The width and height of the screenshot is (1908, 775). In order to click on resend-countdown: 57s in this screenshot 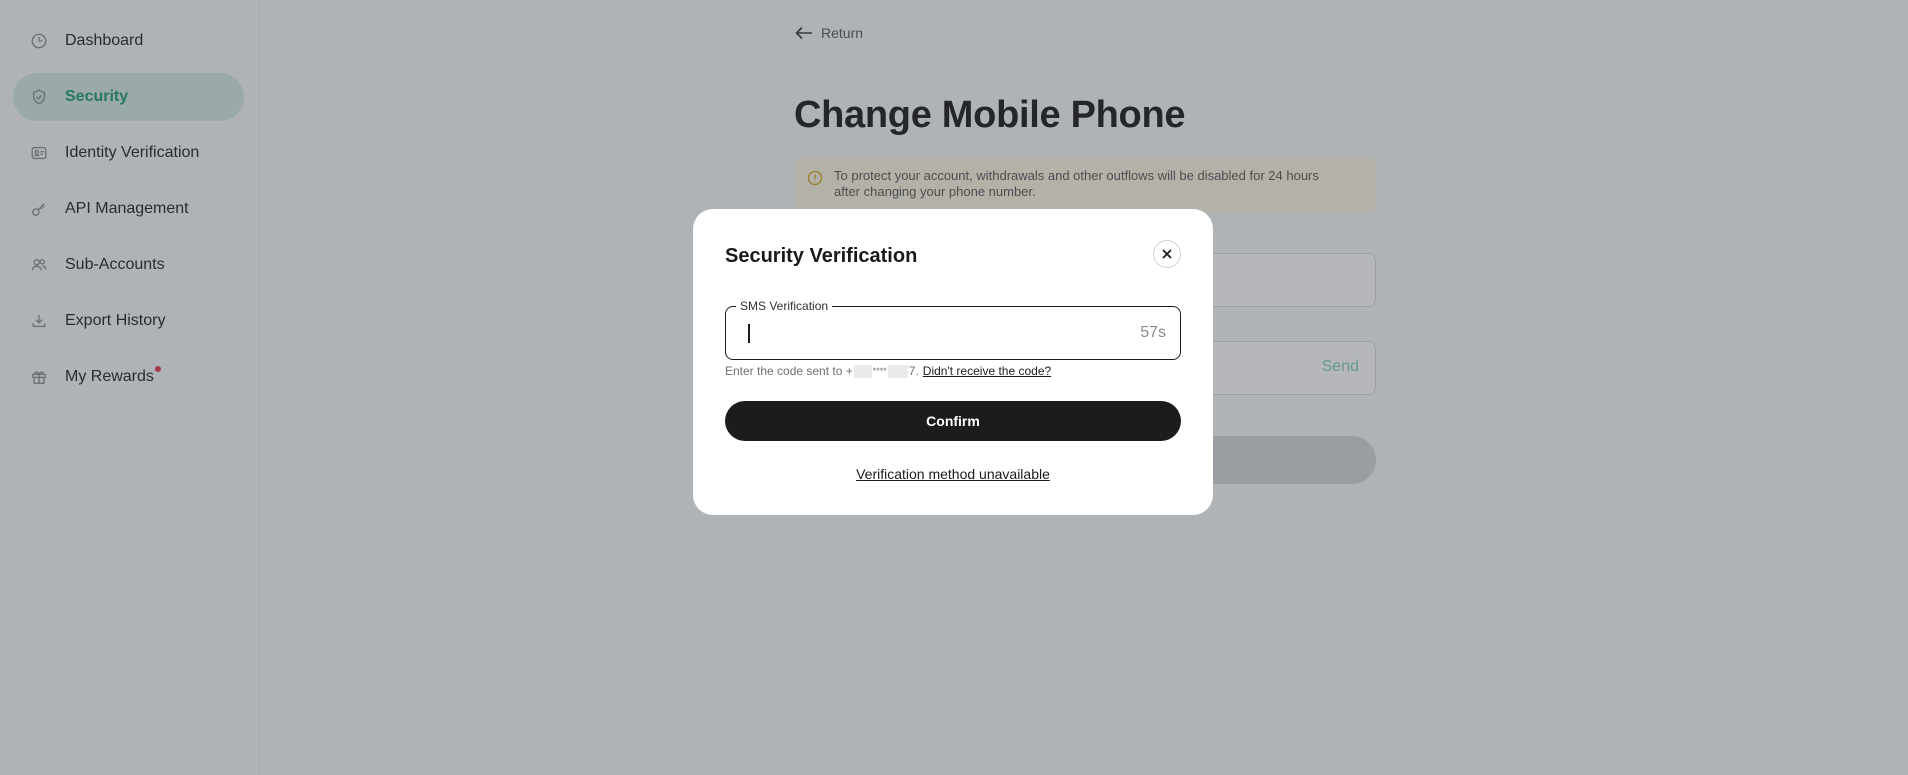, I will do `click(1153, 332)`.